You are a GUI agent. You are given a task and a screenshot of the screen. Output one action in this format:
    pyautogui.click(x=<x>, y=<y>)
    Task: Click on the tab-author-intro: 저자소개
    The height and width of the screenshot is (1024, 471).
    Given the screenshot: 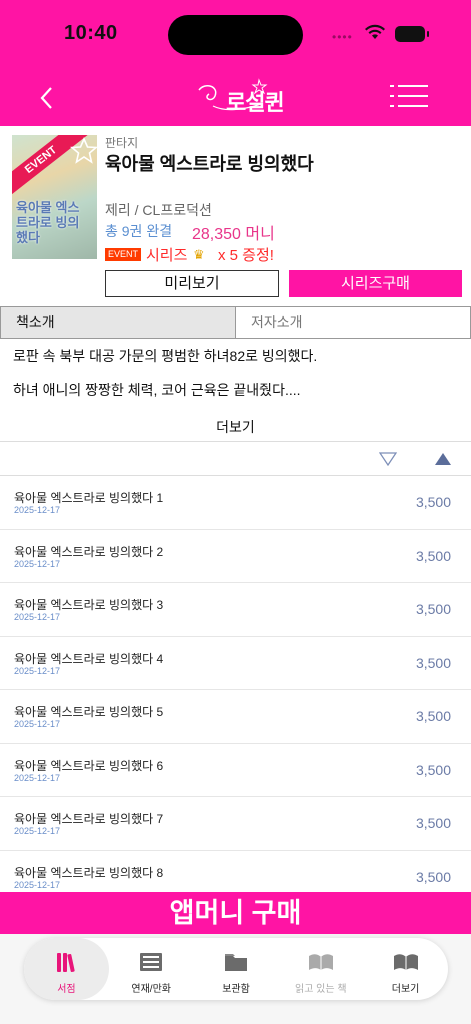 What is the action you would take?
    pyautogui.click(x=353, y=322)
    